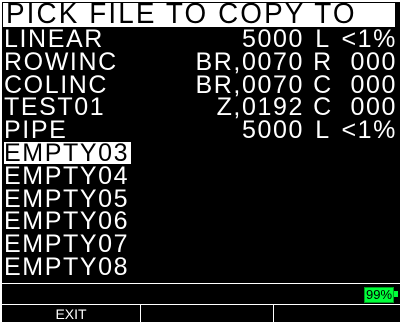  Describe the element at coordinates (71, 313) in the screenshot. I see `softkey-exit: EXIT` at that location.